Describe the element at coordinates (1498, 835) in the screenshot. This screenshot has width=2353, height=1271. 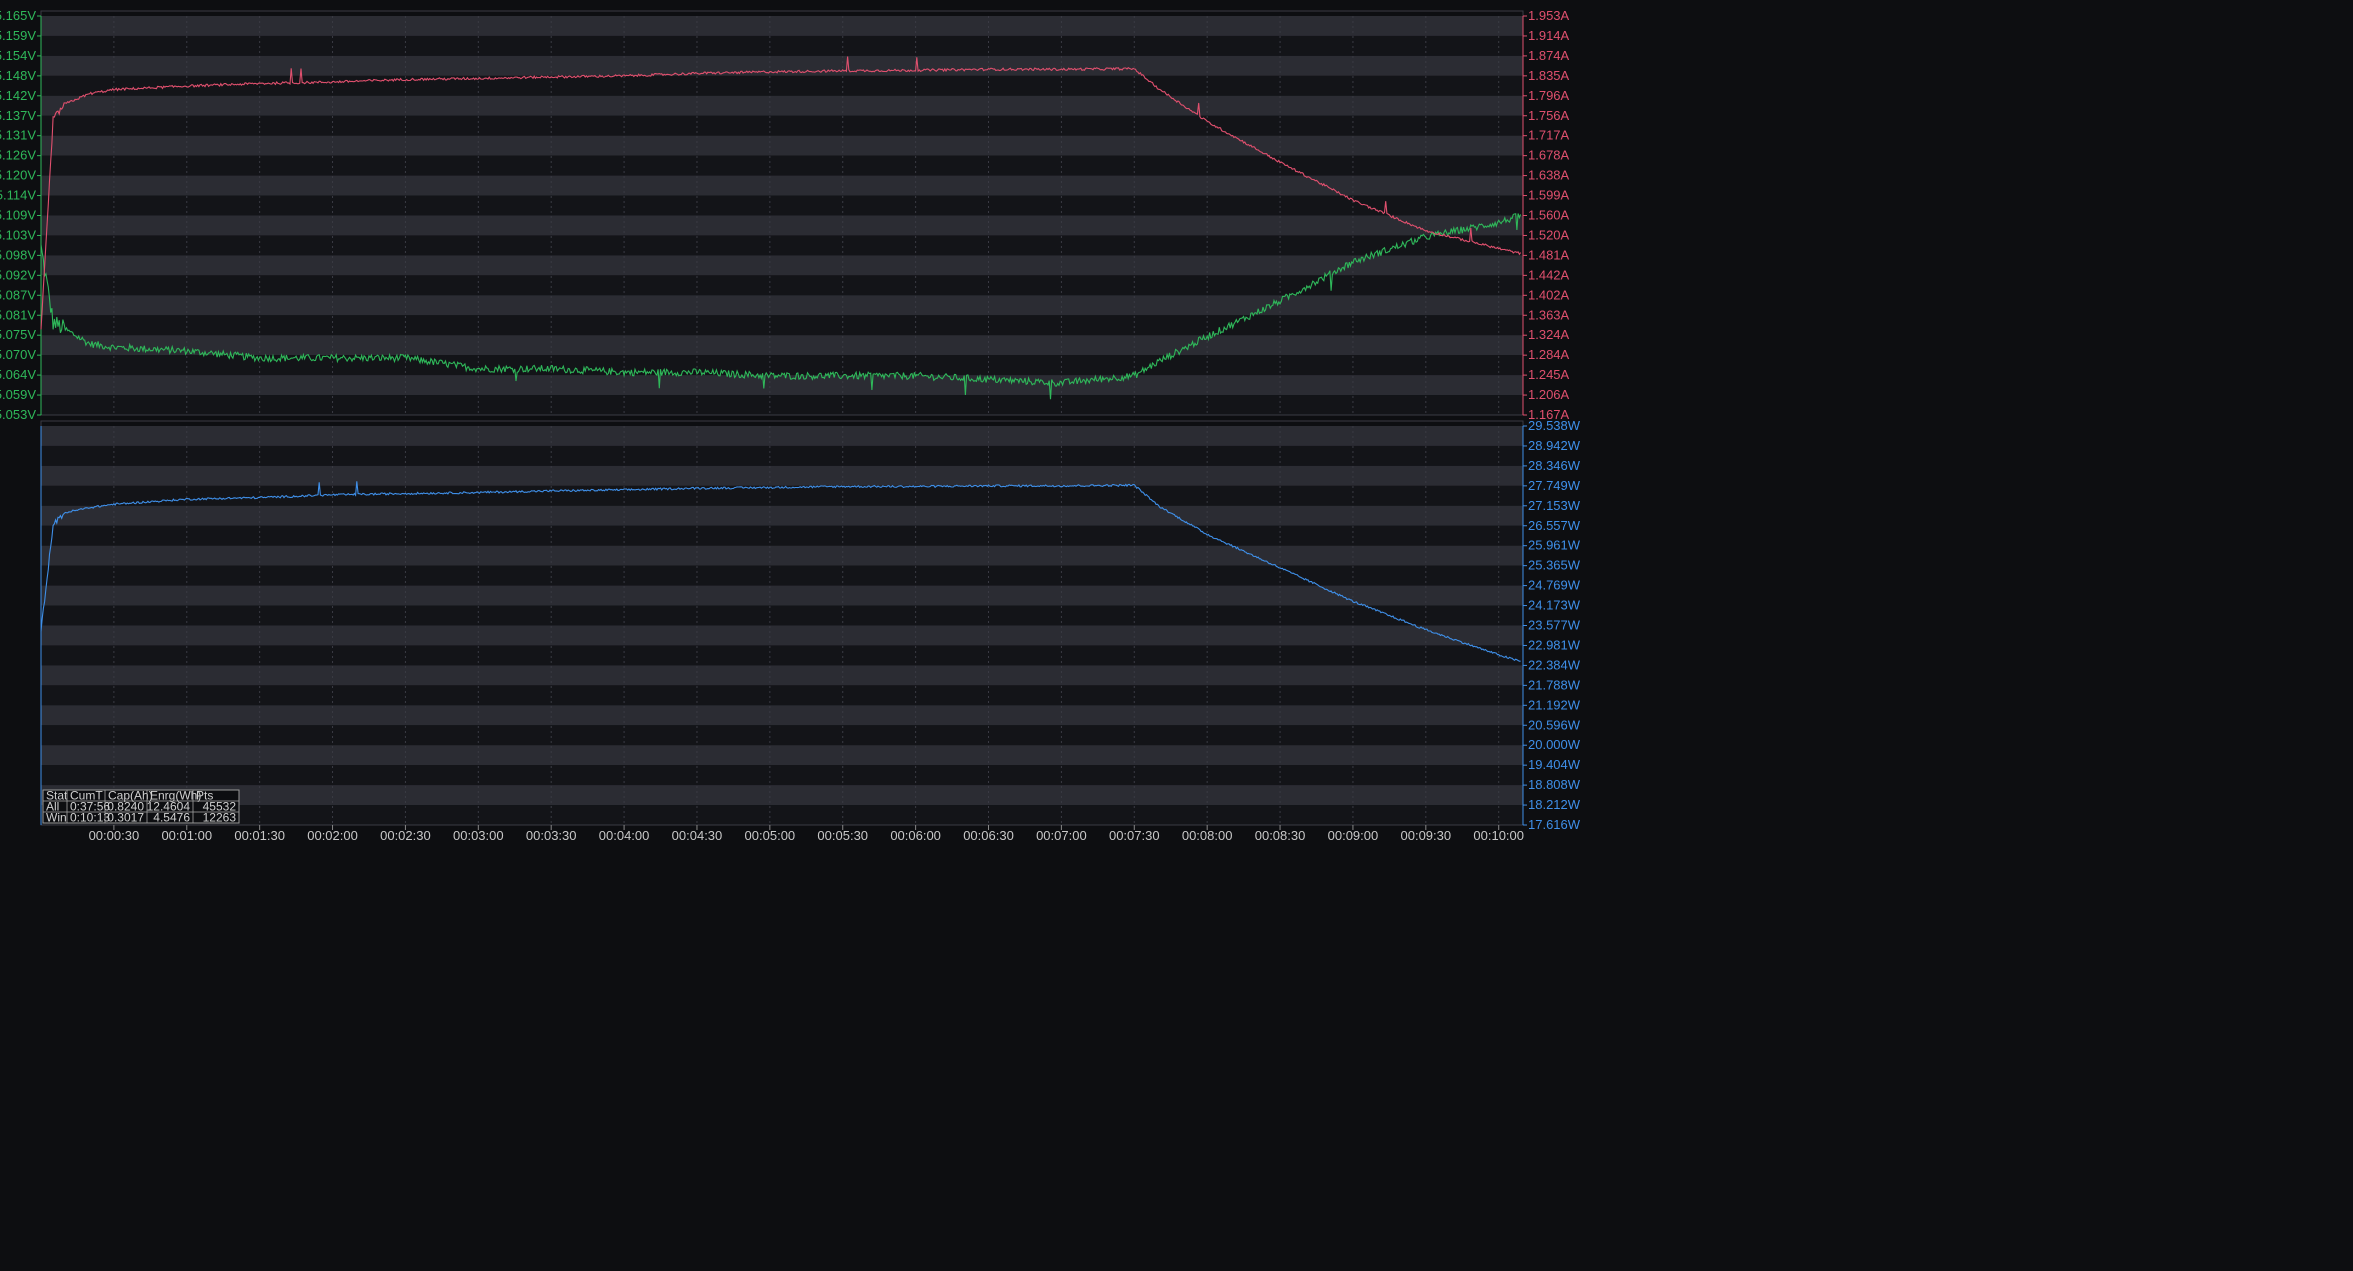
I see `time-tick-label: 00:10:00` at that location.